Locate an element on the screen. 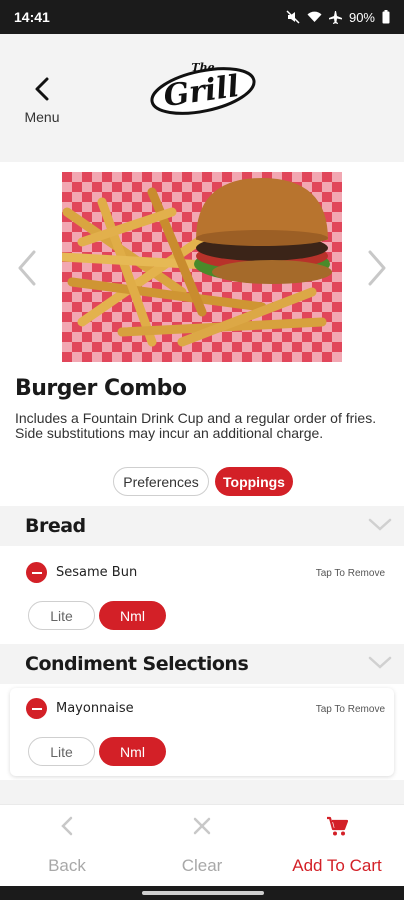 This screenshot has height=900, width=404. clear-button: Clear is located at coordinates (202, 845).